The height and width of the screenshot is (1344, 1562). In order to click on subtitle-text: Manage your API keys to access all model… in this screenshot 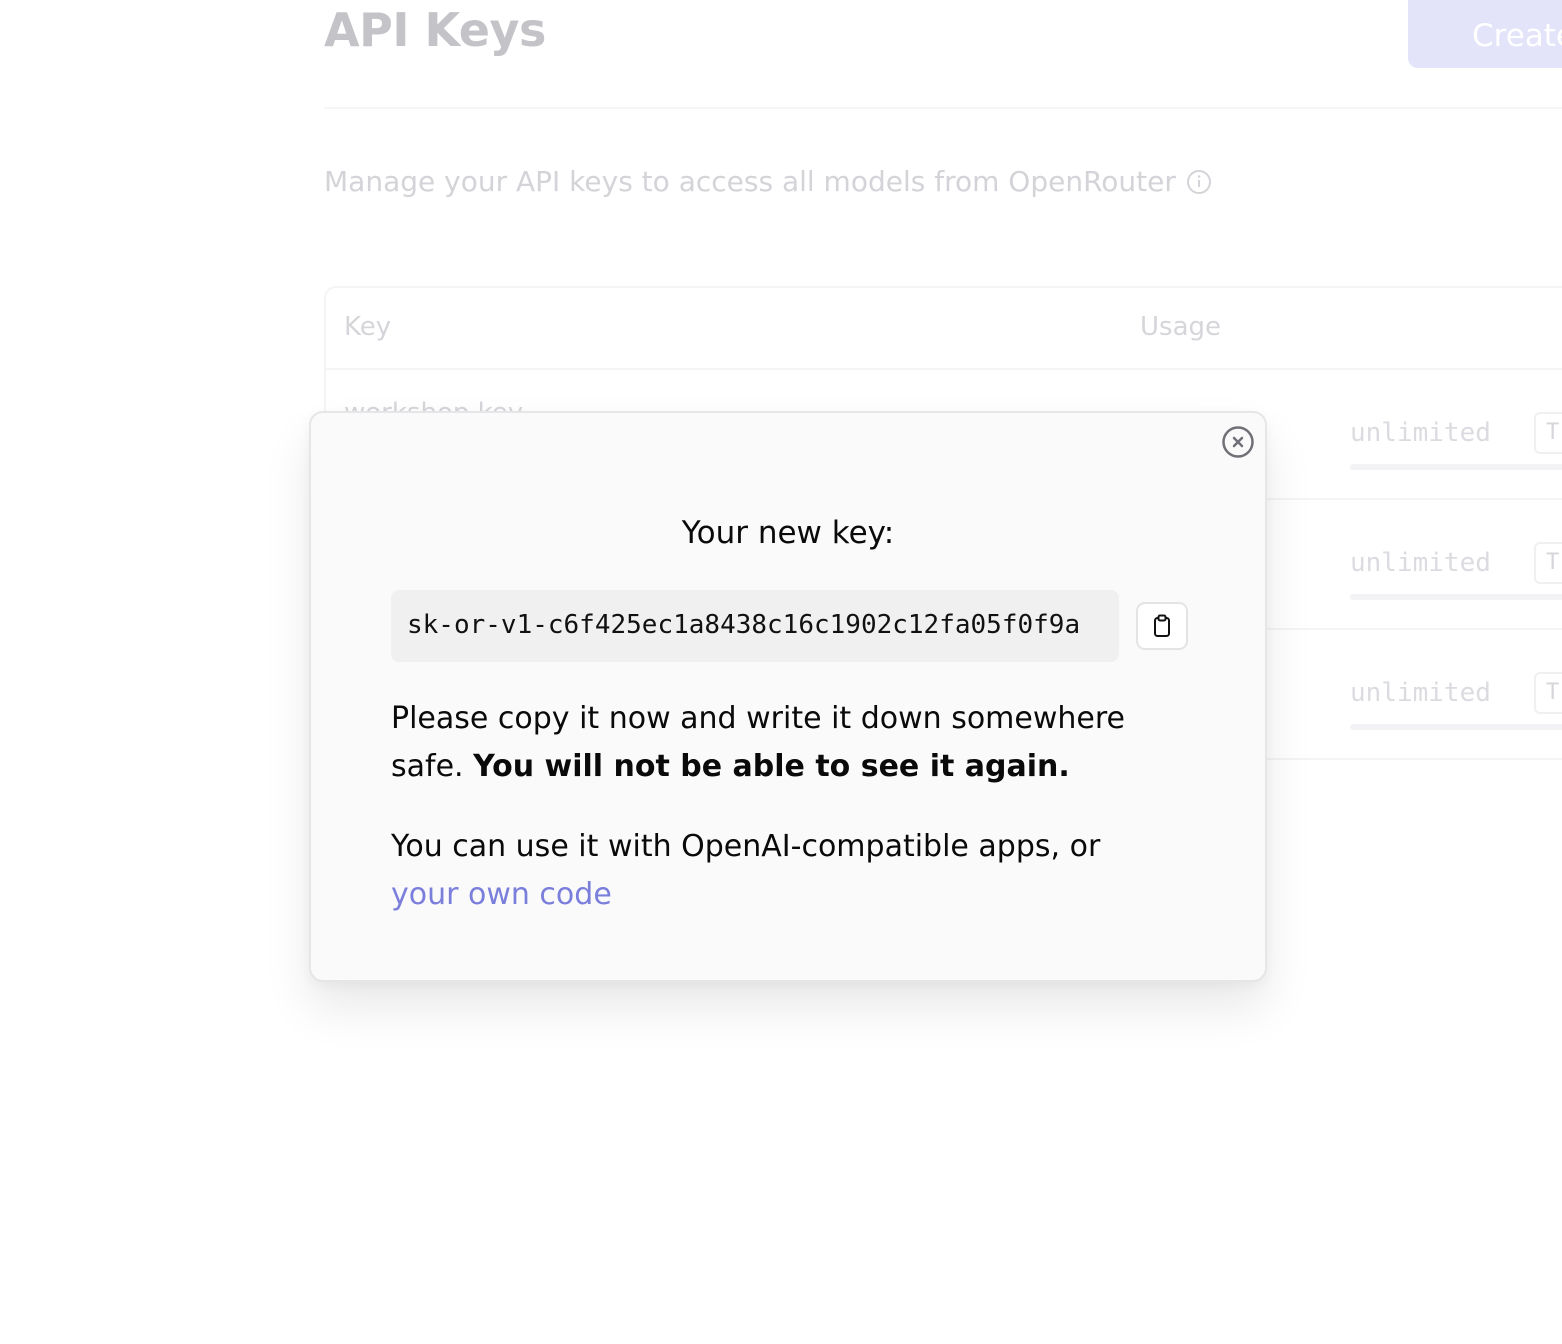, I will do `click(750, 181)`.